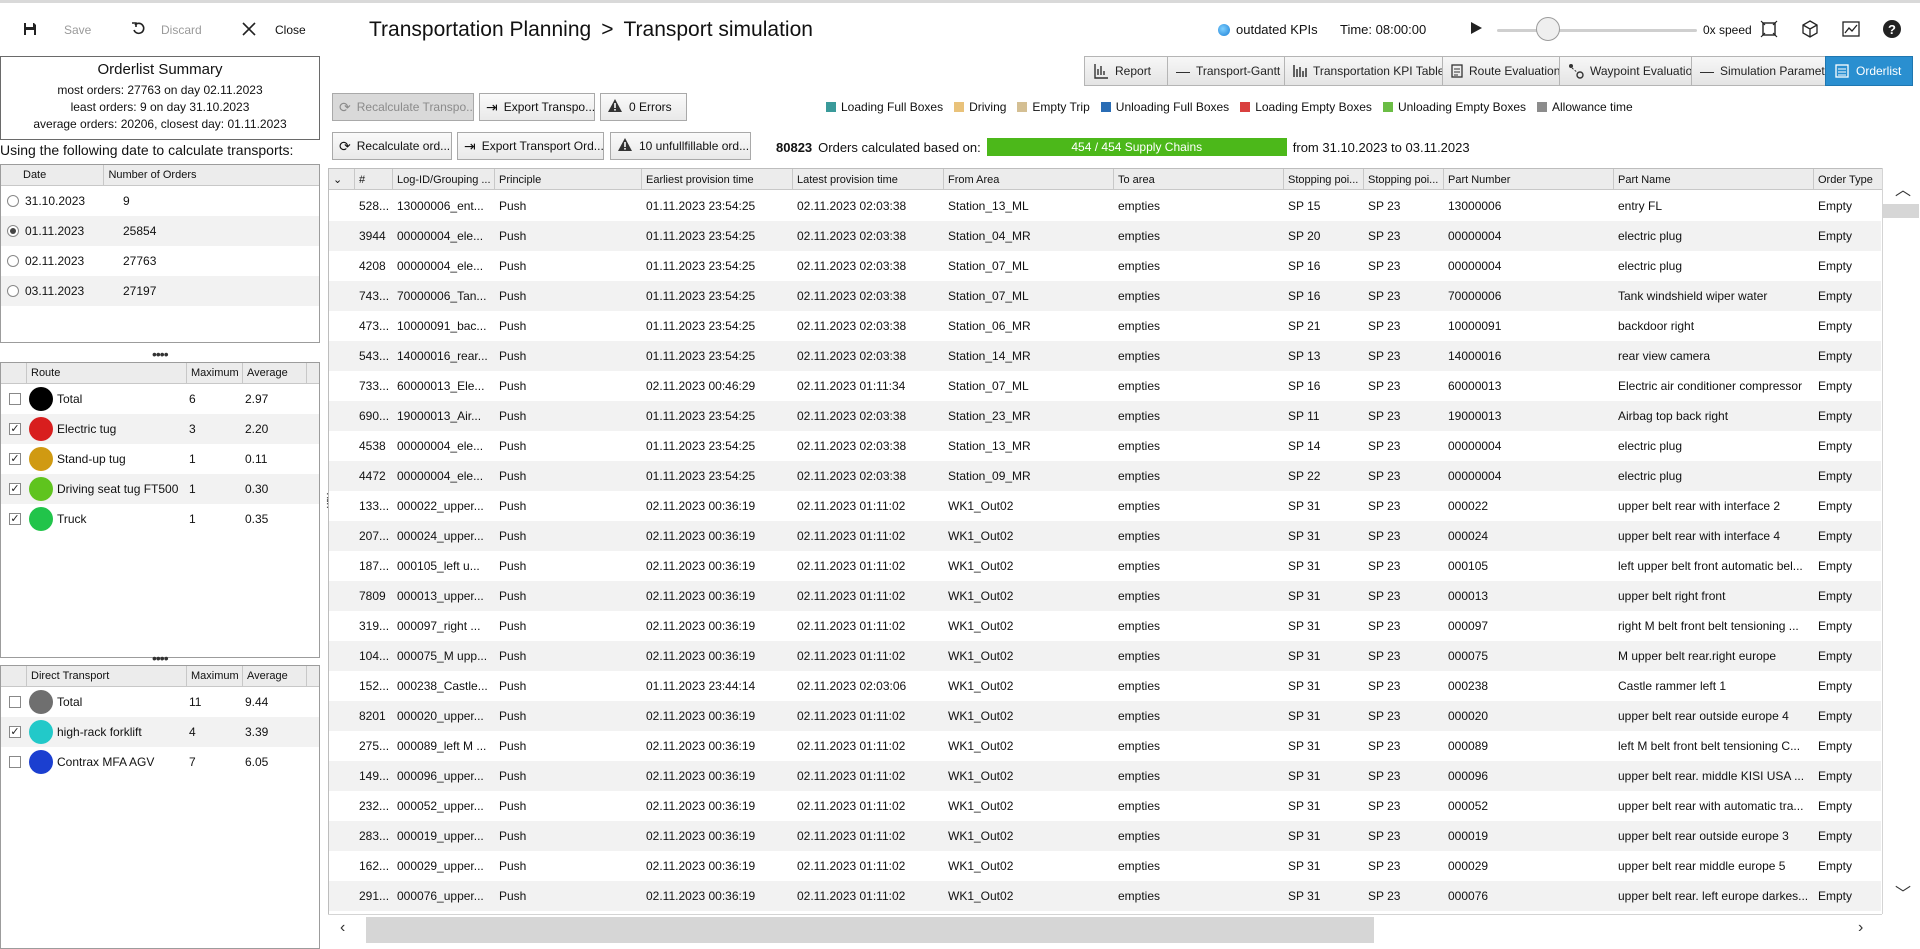 The image size is (1920, 949). I want to click on direct-transport-checkbox: ✓, so click(15, 732).